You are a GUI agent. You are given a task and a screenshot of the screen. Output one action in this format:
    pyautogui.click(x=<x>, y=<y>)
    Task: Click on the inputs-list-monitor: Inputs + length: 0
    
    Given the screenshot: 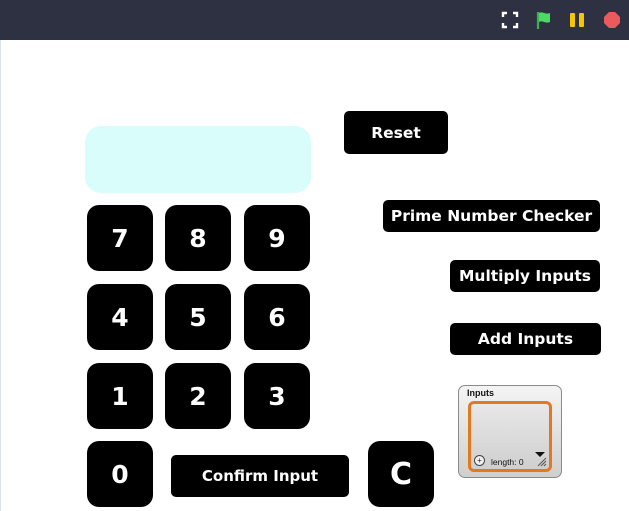 What is the action you would take?
    pyautogui.click(x=510, y=431)
    